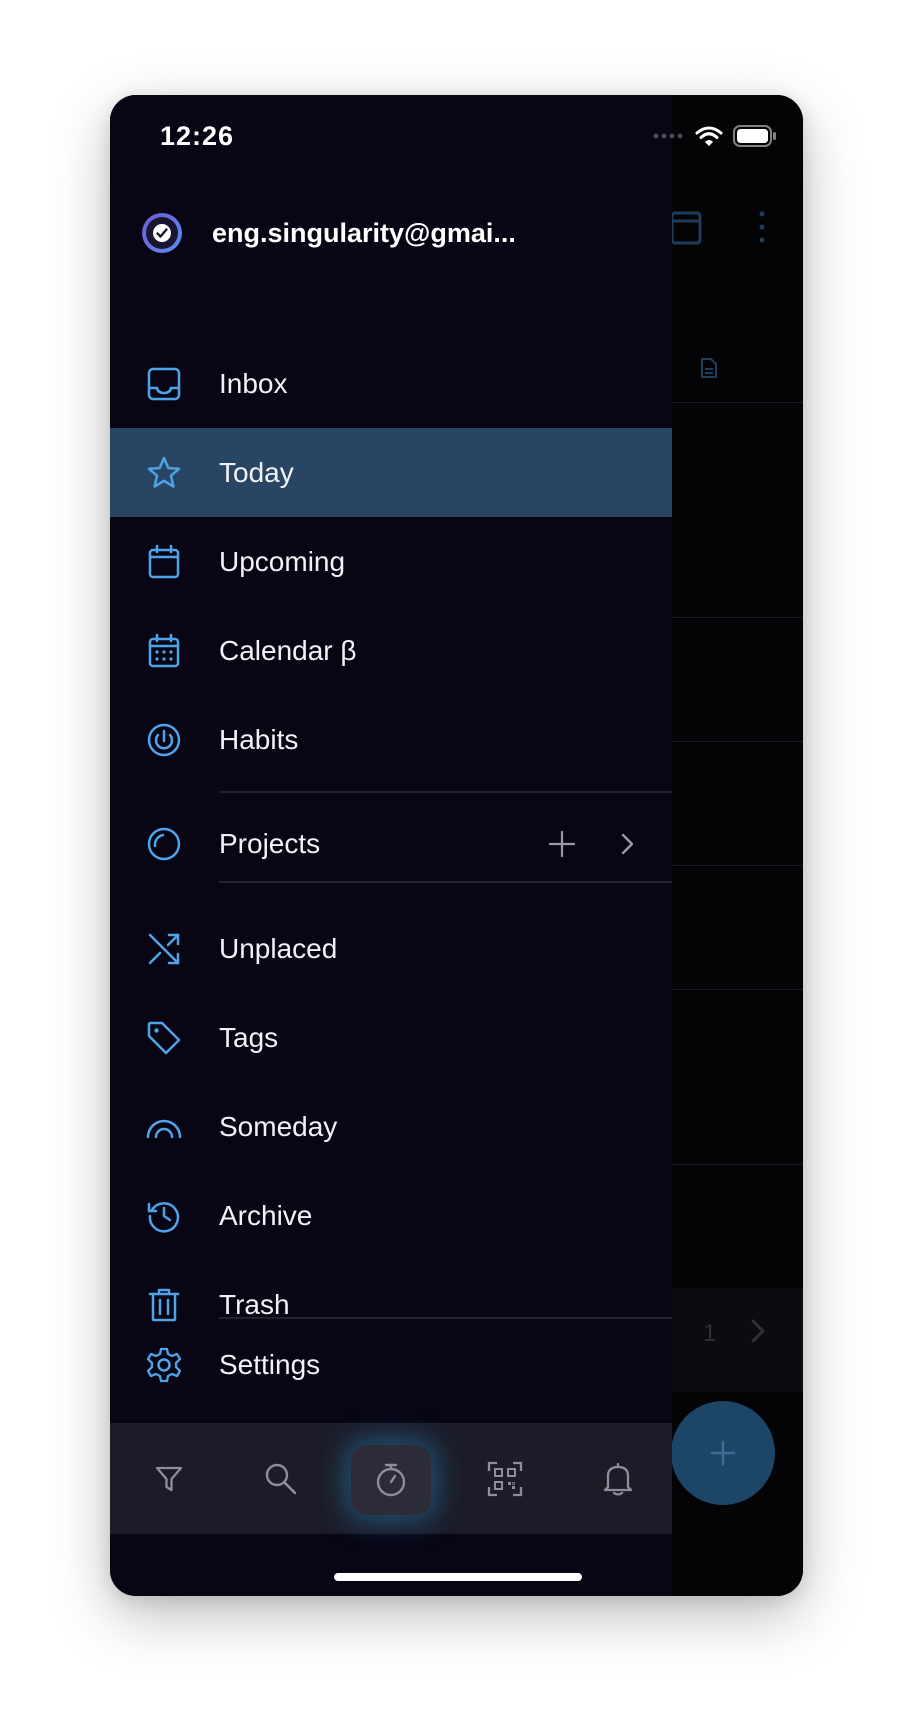 Image resolution: width=913 pixels, height=1720 pixels. What do you see at coordinates (270, 1364) in the screenshot?
I see `nav-label: Settings` at bounding box center [270, 1364].